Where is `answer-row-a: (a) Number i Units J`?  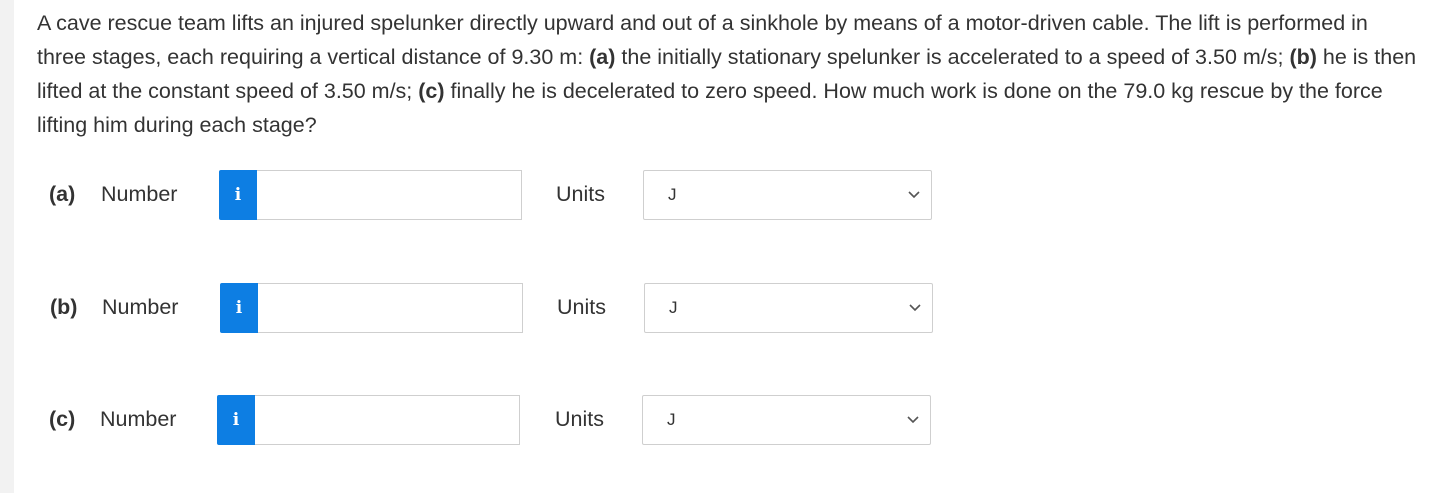
answer-row-a: (a) Number i Units J is located at coordinates (725, 195).